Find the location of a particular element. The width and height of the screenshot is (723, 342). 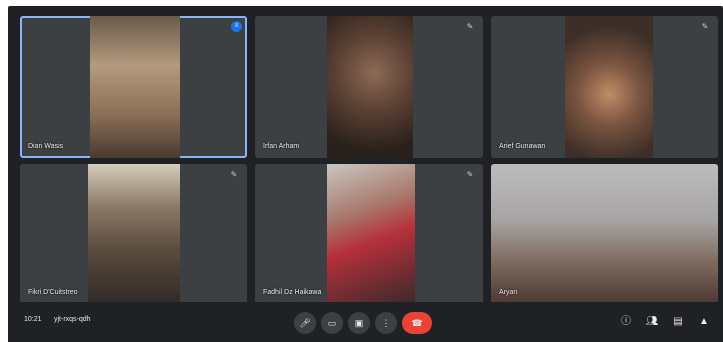

participant-name: Arief Gunawan is located at coordinates (522, 146).